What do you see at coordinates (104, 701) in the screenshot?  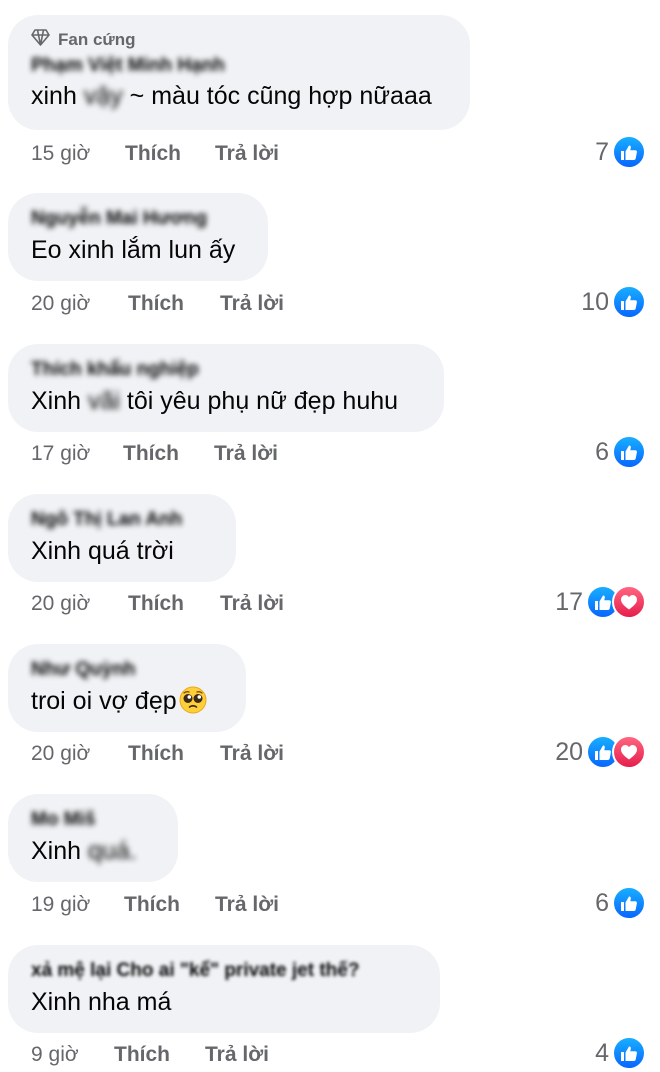 I see `text-part: troi oi vợ đẹp` at bounding box center [104, 701].